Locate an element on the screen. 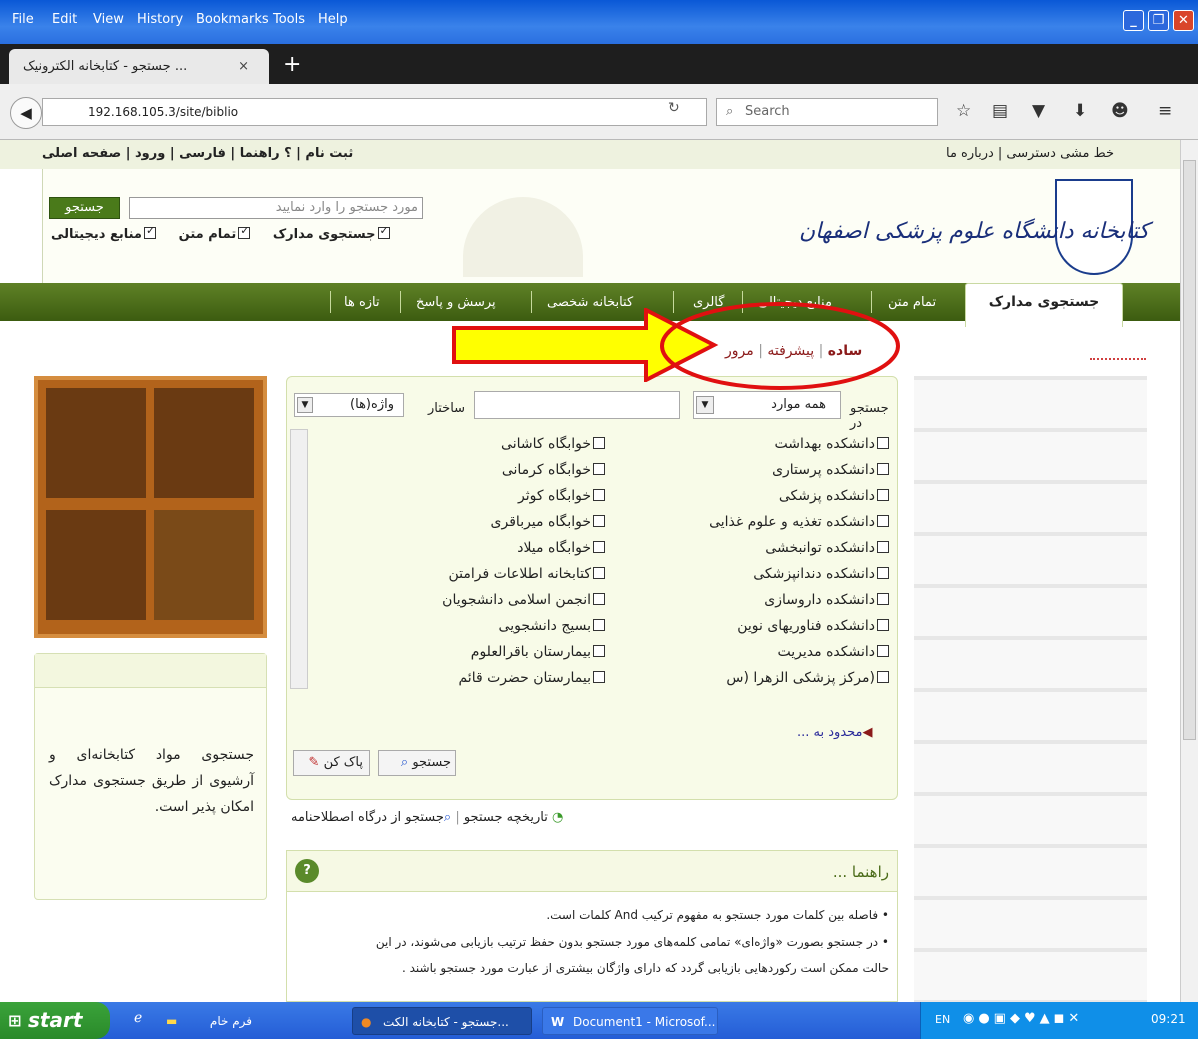  list-item: انجمن اسلامی دانشجویان is located at coordinates (496, 600).